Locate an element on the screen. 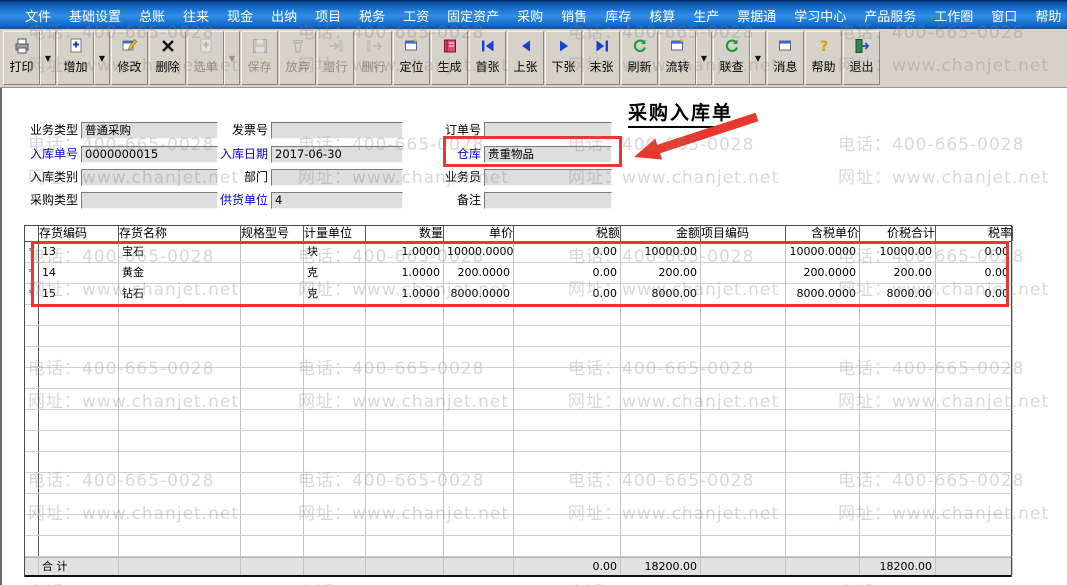 Image resolution: width=1067 pixels, height=585 pixels. table-header-row-cell-1: 存货编码 is located at coordinates (79, 233).